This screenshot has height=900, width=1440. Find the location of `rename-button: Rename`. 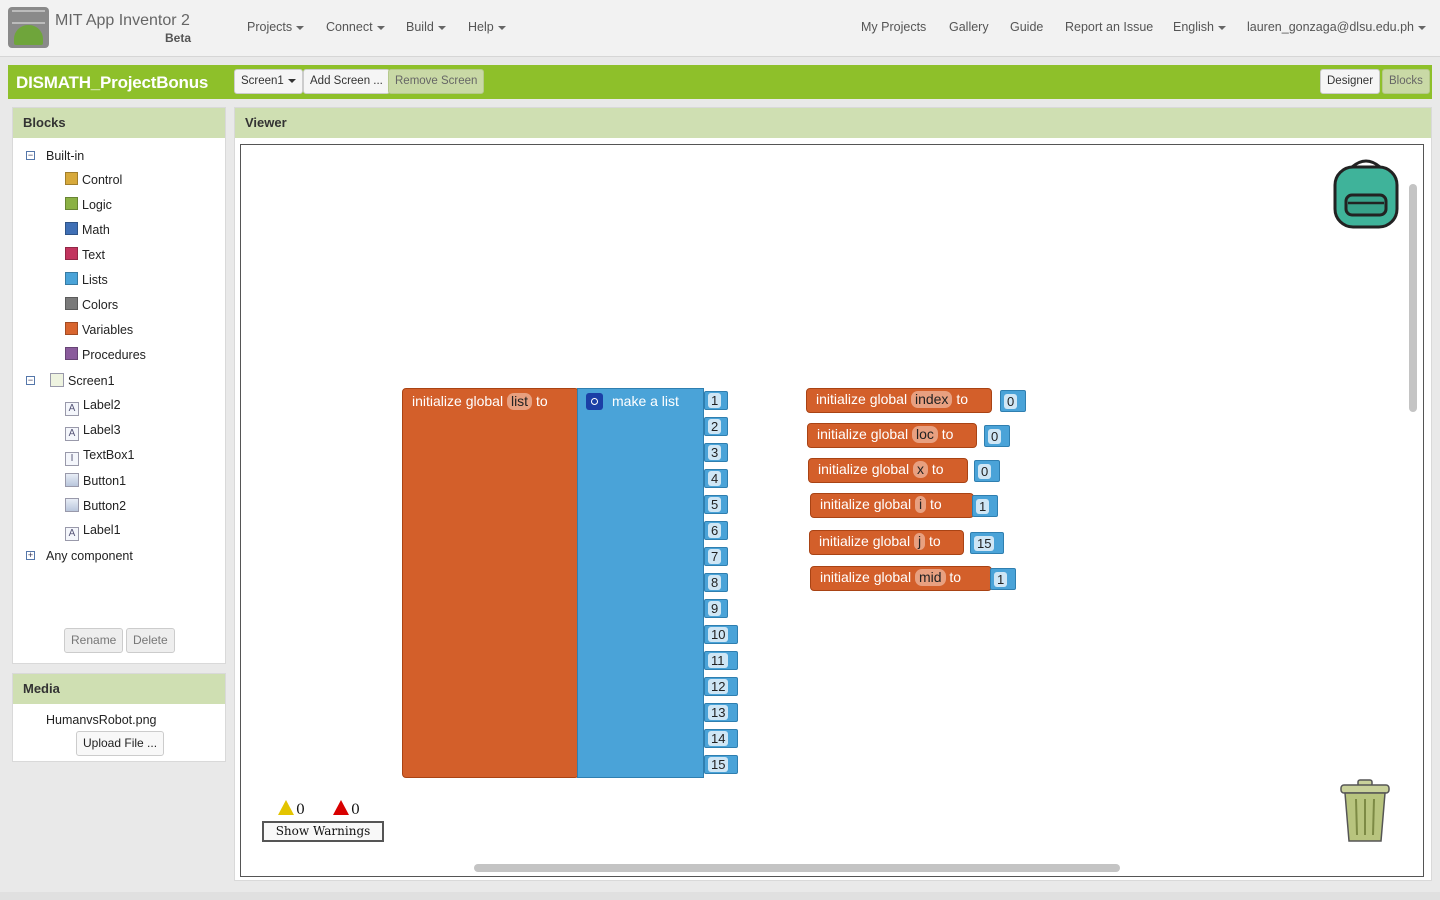

rename-button: Rename is located at coordinates (94, 640).